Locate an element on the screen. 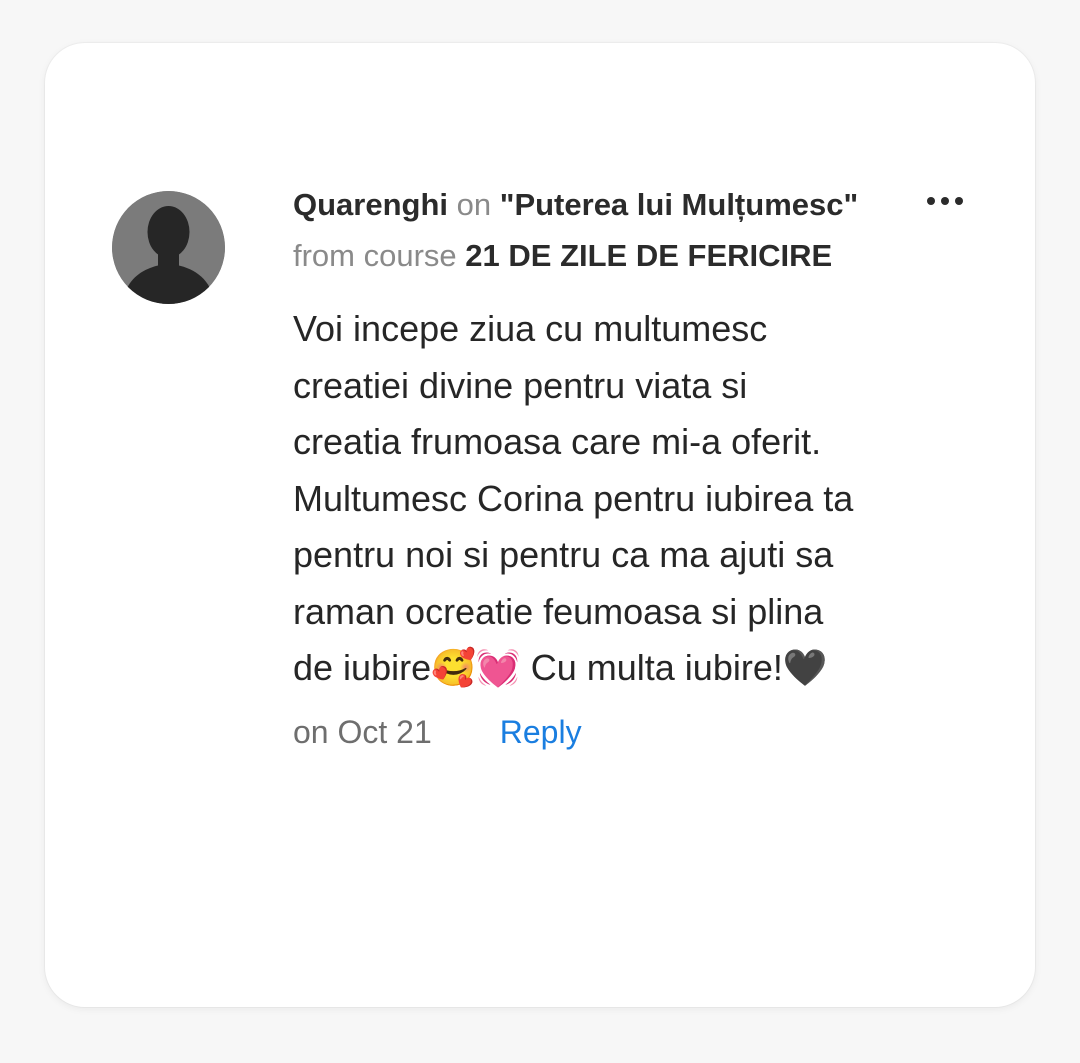 The width and height of the screenshot is (1080, 1063). comment-footer: on Oct 21 Reply is located at coordinates (578, 732).